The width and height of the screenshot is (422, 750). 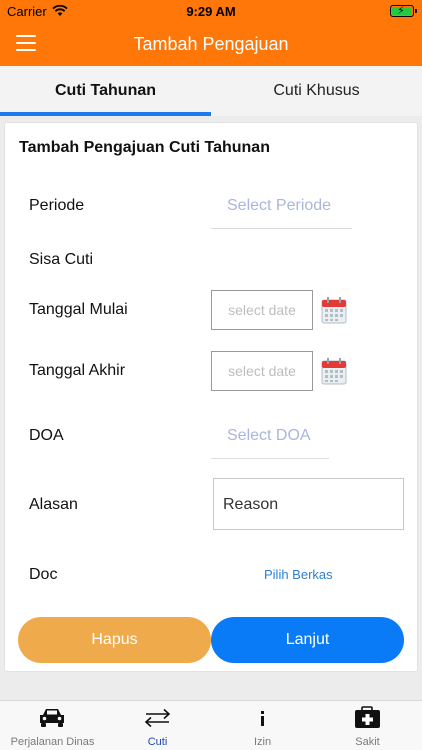 I want to click on bottom-navigation: Perjalanan Dinas Cuti Izin Sakit, so click(x=211, y=725).